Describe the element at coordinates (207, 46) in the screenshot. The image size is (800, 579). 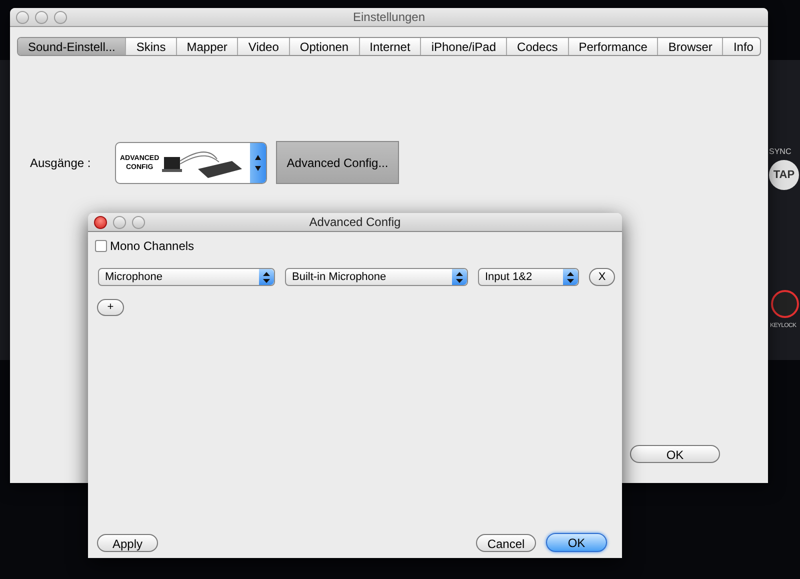
I see `tab: Mapper` at that location.